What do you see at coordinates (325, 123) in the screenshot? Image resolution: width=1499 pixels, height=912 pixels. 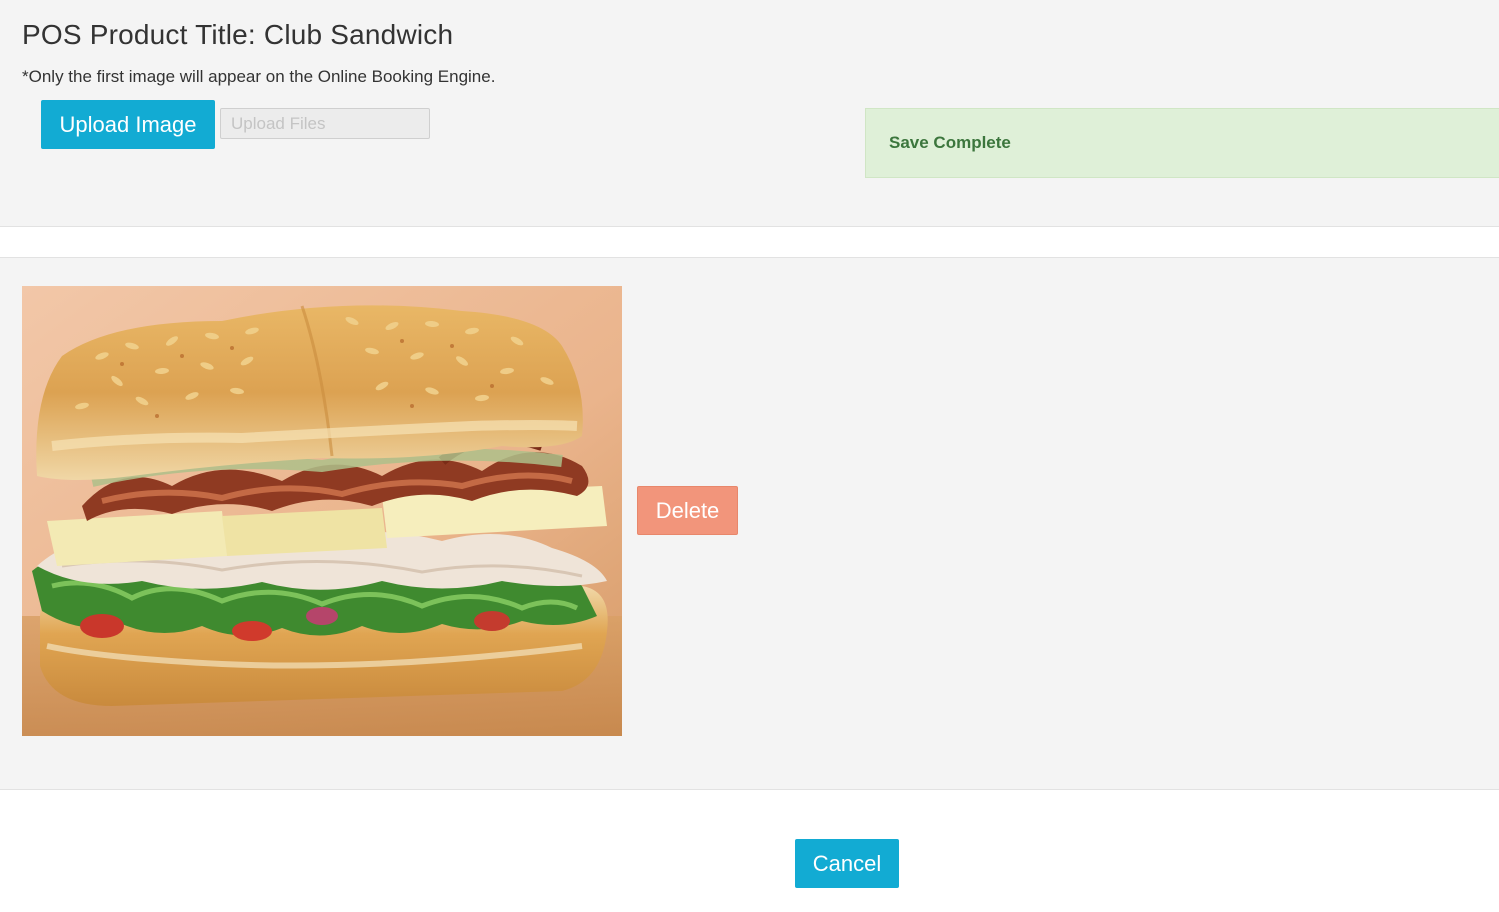 I see `upload-files-input` at bounding box center [325, 123].